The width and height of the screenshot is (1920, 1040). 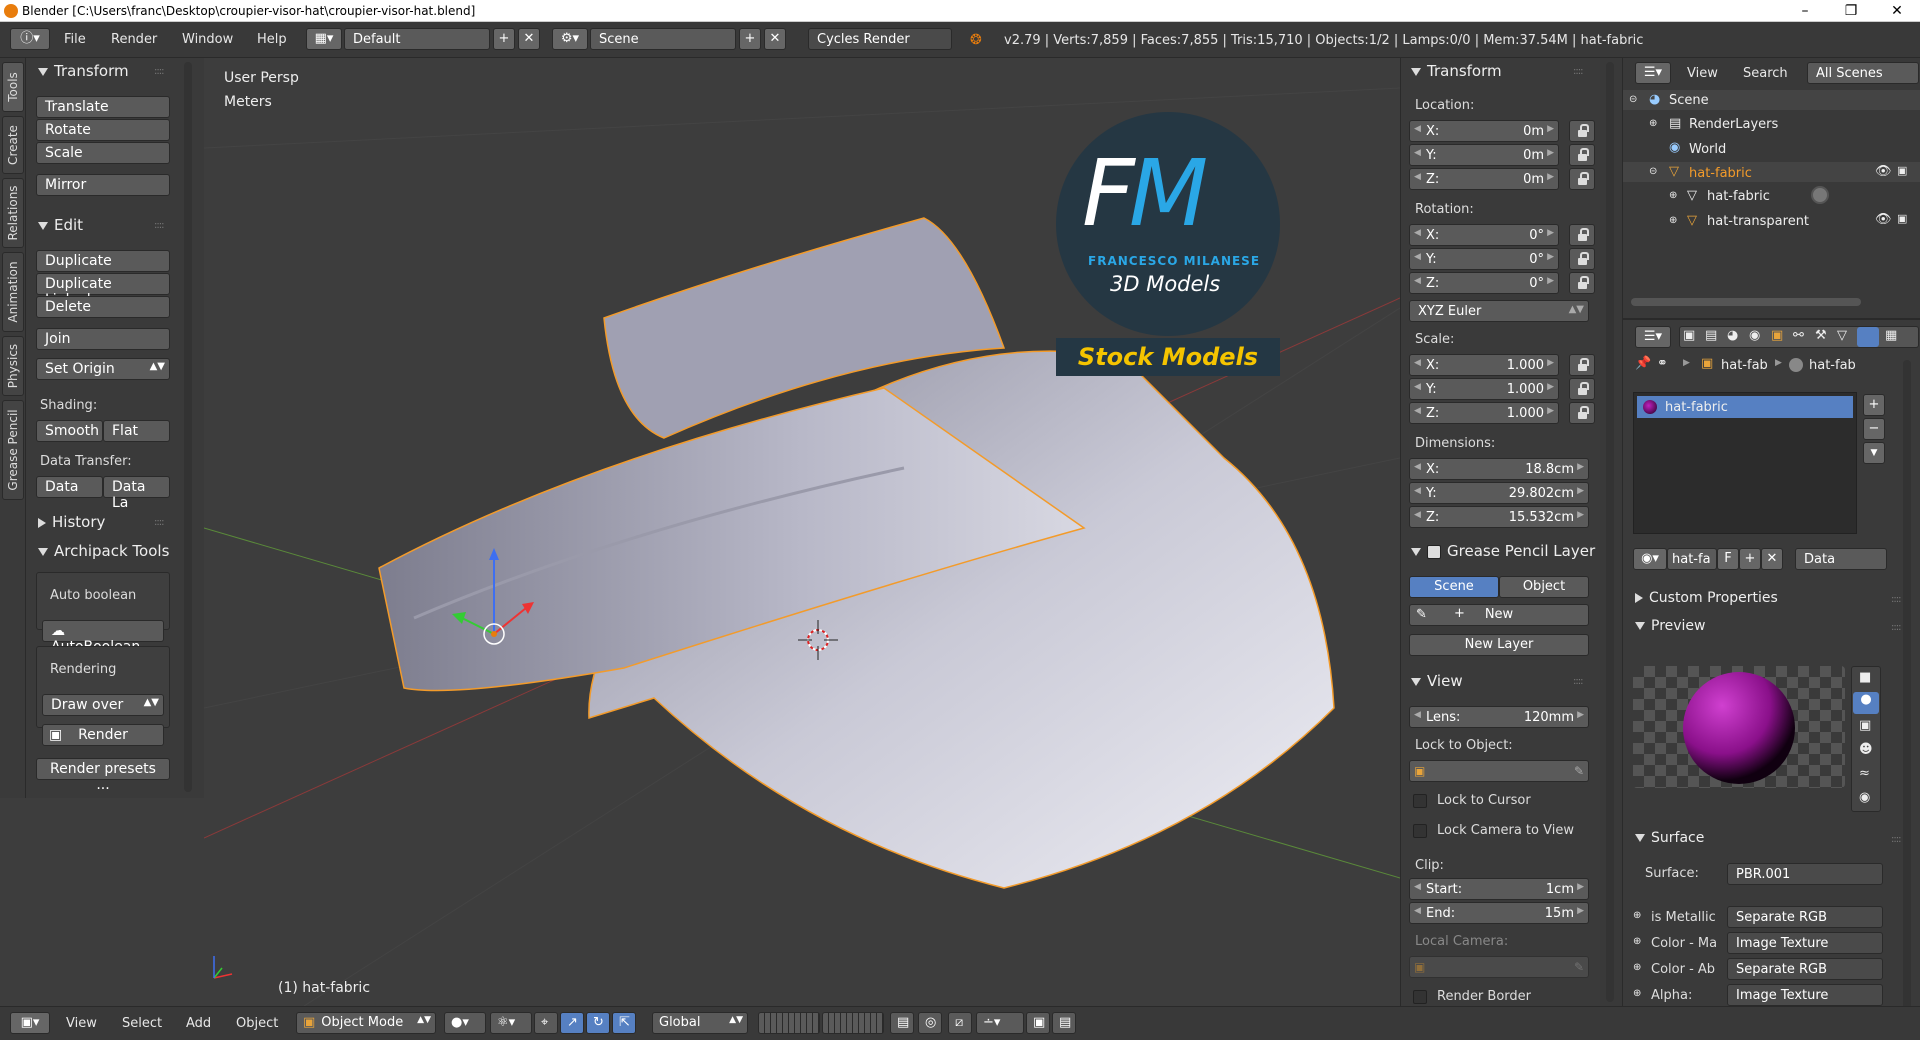 I want to click on object-tab-icon: ▣, so click(x=1777, y=335).